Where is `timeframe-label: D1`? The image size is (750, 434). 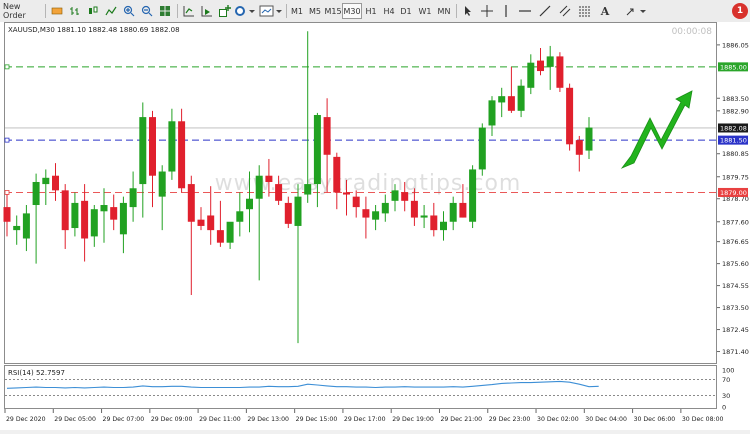
timeframe-label: D1 is located at coordinates (406, 11).